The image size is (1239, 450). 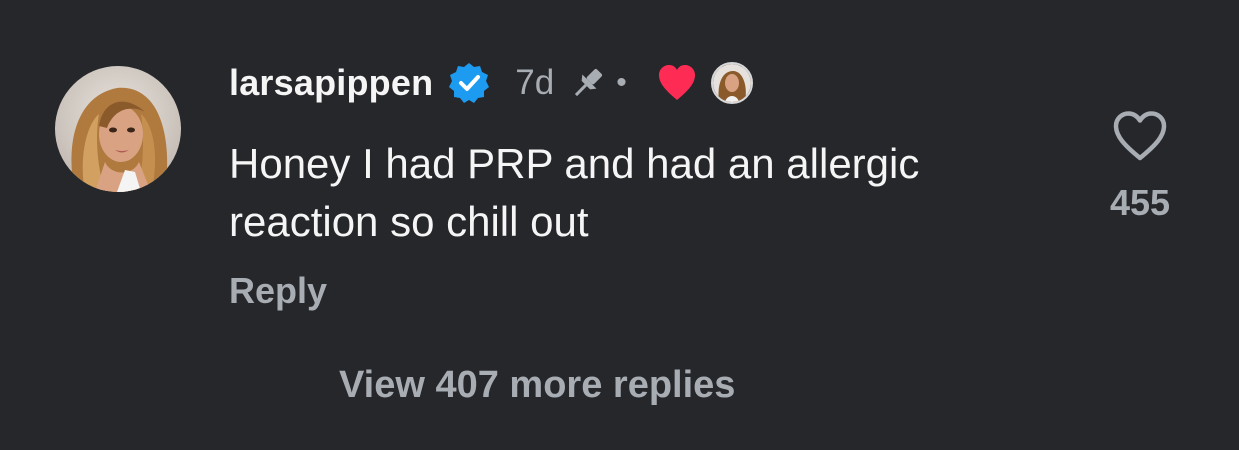 I want to click on like-count: 455, so click(x=1140, y=202).